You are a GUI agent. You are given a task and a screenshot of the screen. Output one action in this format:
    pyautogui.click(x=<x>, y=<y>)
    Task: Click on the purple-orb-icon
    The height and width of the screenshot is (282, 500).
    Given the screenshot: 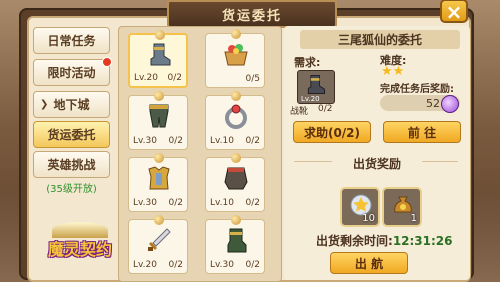 What is the action you would take?
    pyautogui.click(x=450, y=104)
    